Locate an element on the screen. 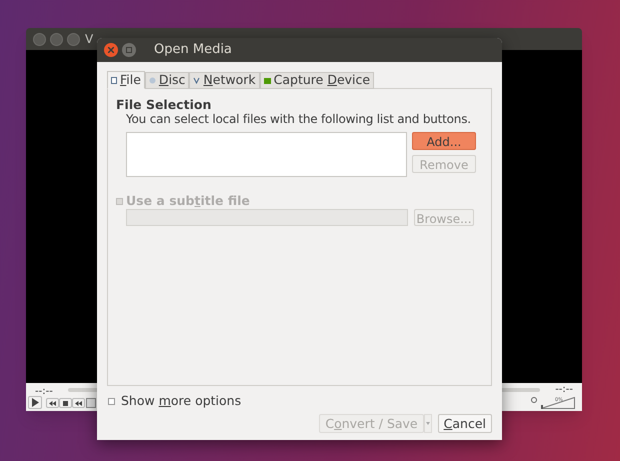  previous-button is located at coordinates (52, 403).